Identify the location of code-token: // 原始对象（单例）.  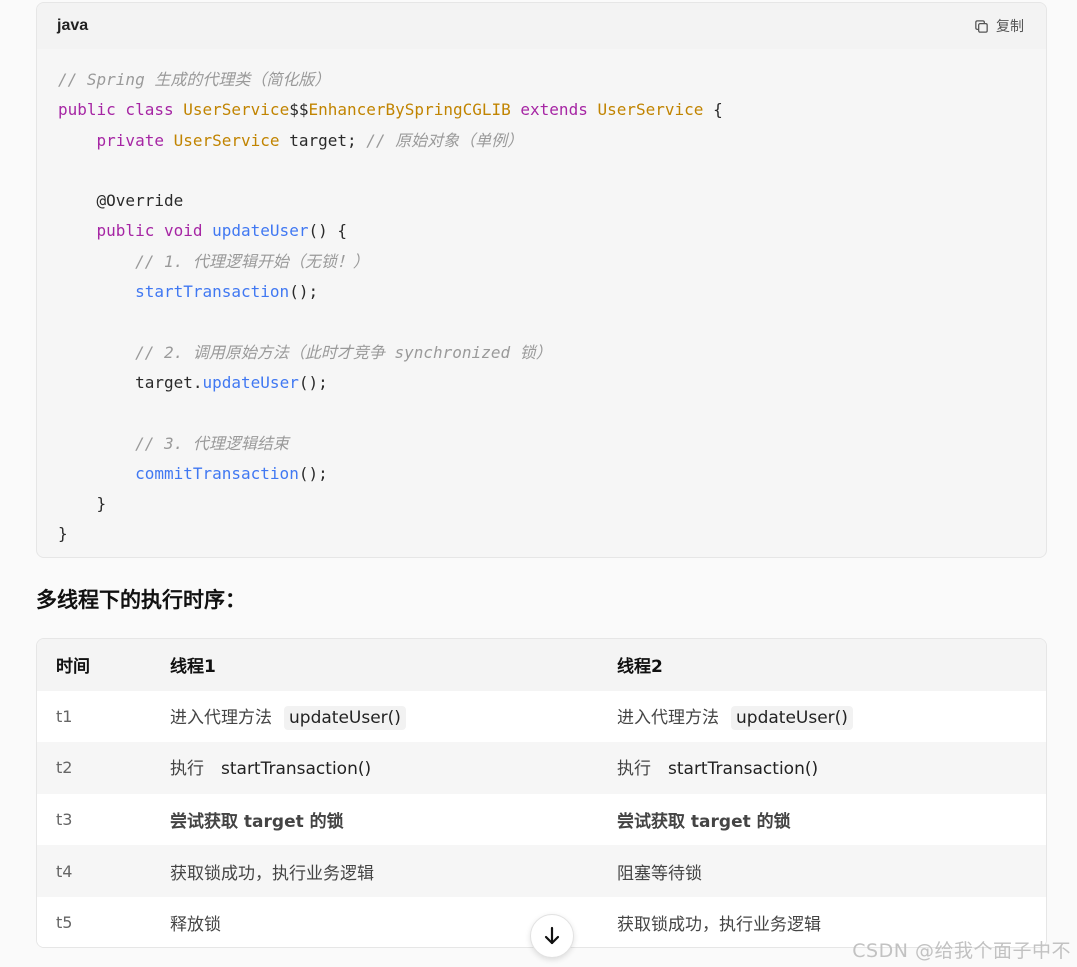
(445, 140).